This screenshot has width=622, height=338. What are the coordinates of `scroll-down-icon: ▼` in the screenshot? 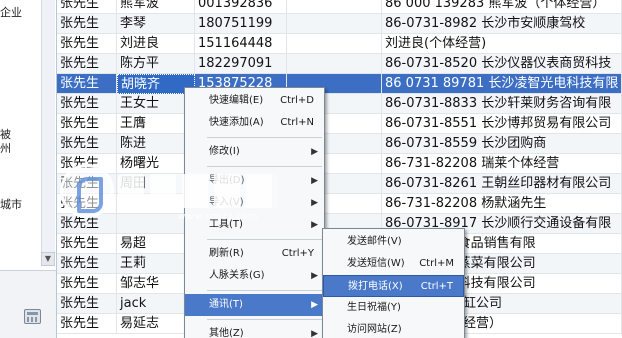 It's located at (48, 259).